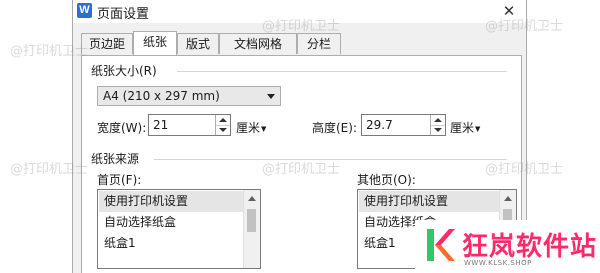 The height and width of the screenshot is (273, 600). I want to click on first-page-listbox: 使用打印机设置 自动选择纸盒 纸盒1, so click(179, 229).